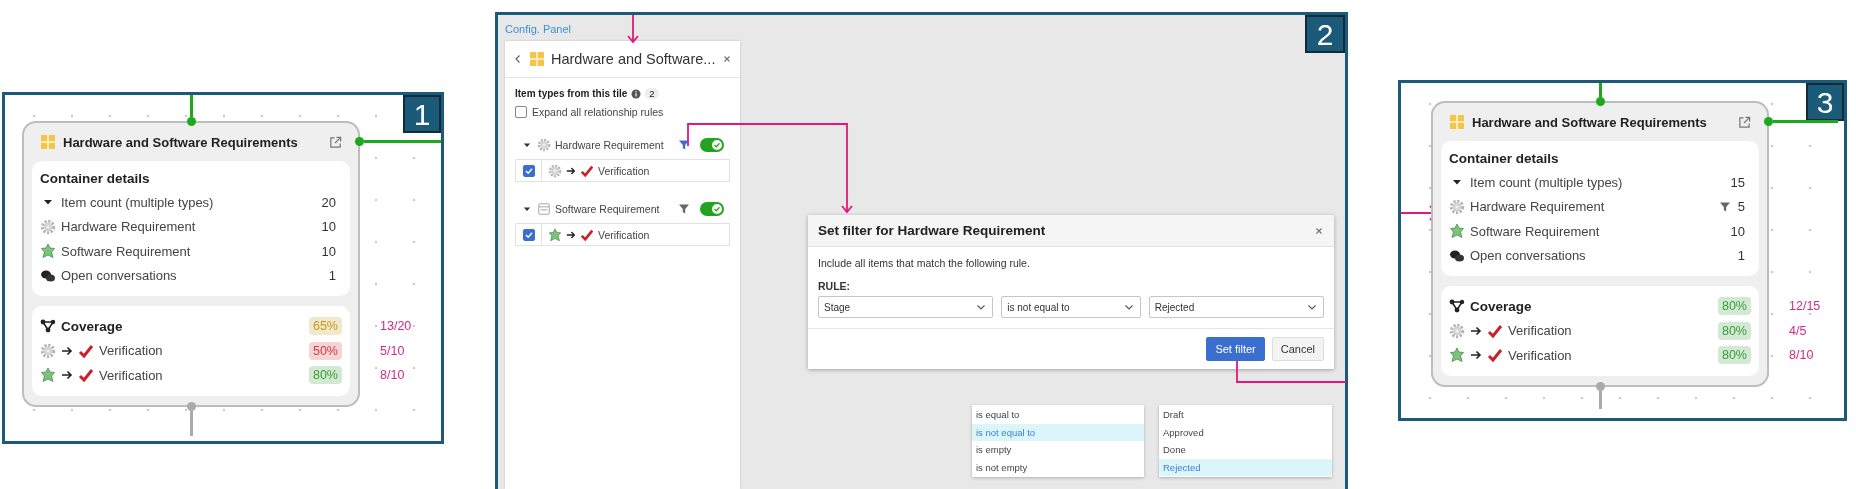 Image resolution: width=1856 pixels, height=489 pixels. I want to click on row-label: Hardware Requirement, so click(128, 227).